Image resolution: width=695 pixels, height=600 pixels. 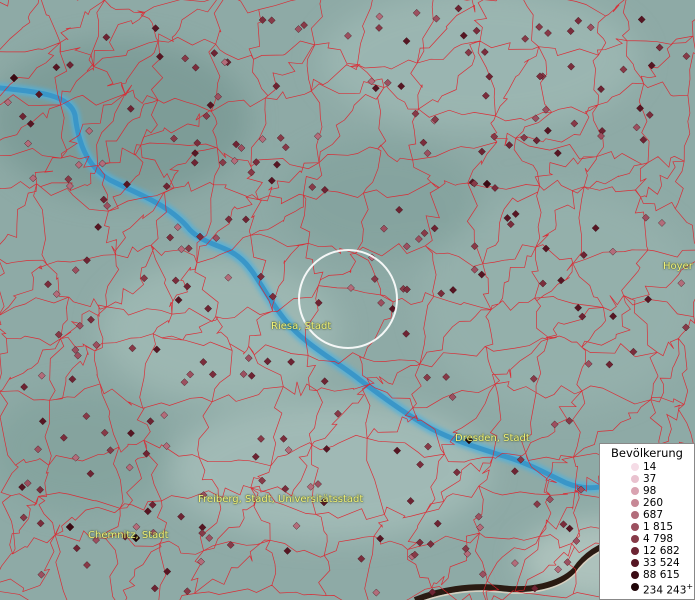 I want to click on legend-item: 98, so click(x=647, y=491).